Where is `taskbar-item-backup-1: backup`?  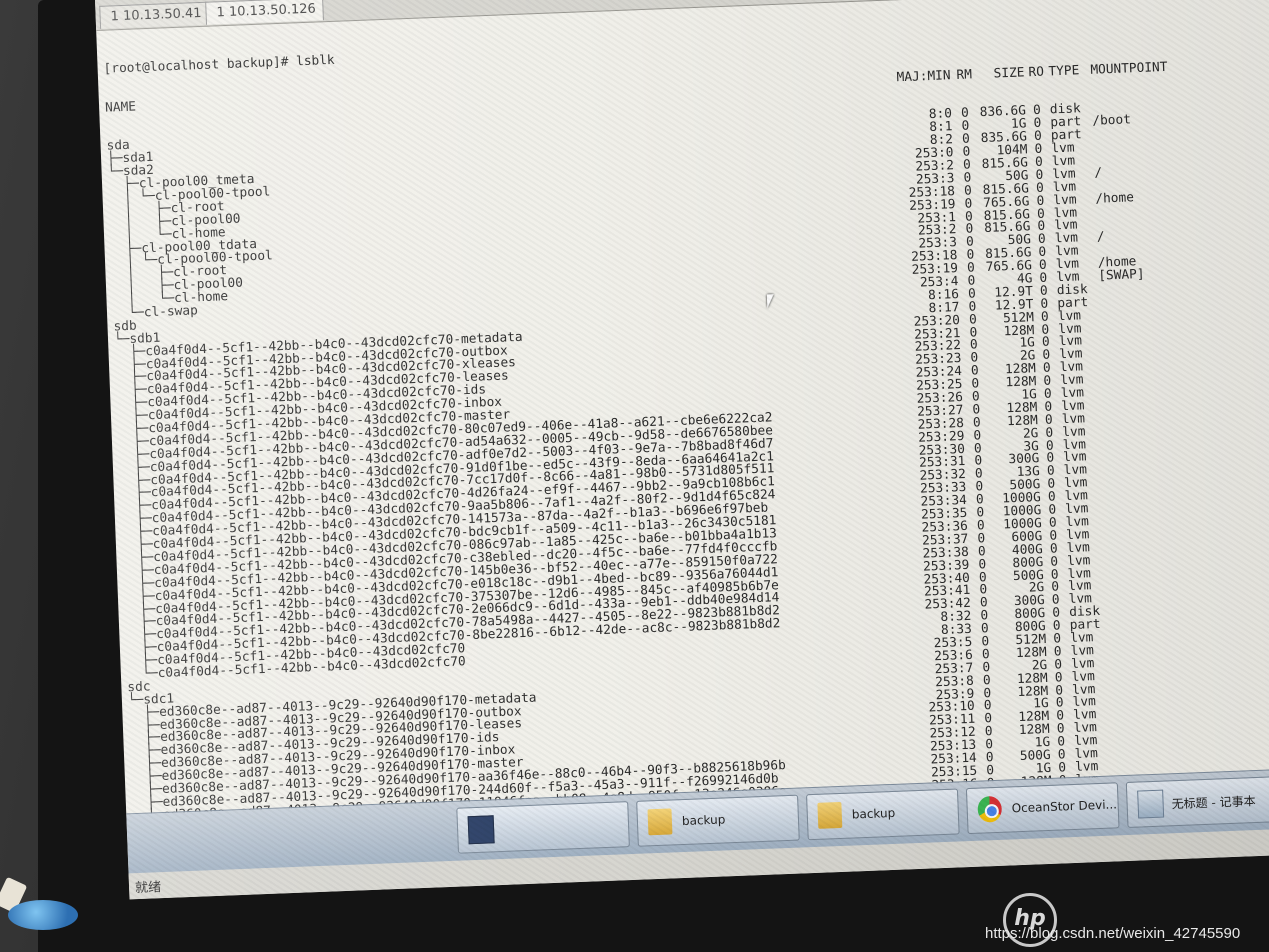 taskbar-item-backup-1: backup is located at coordinates (718, 820).